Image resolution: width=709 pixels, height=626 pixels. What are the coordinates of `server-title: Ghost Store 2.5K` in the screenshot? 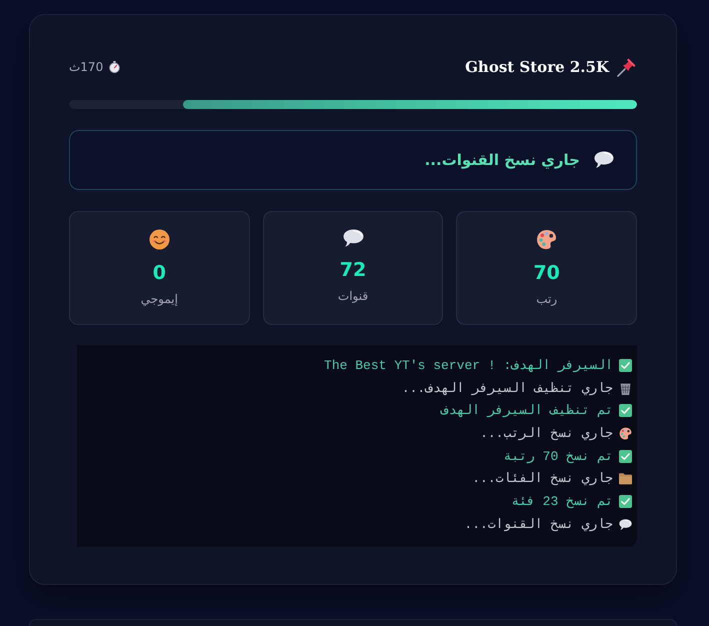 It's located at (537, 67).